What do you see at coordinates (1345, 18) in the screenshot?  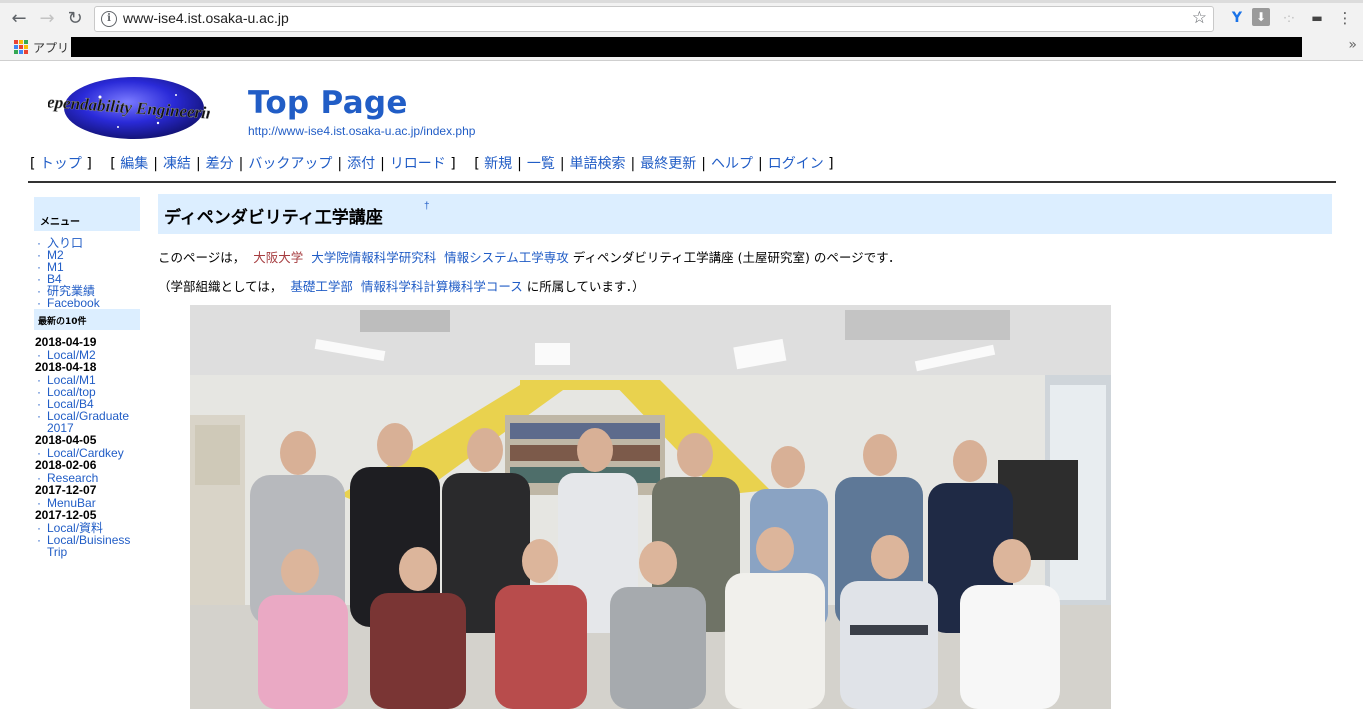 I see `menu-kebab-icon: ⋮` at bounding box center [1345, 18].